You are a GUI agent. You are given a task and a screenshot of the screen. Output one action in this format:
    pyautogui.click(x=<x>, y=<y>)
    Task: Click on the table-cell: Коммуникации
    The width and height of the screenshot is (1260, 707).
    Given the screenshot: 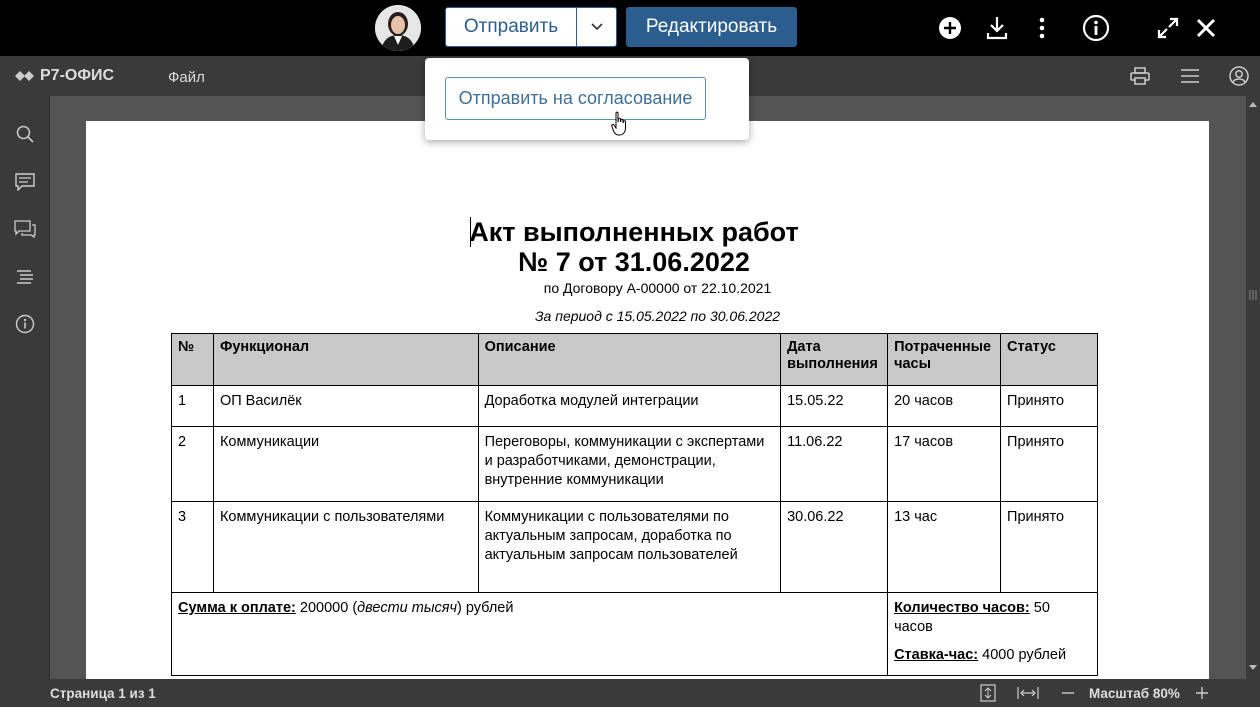 What is the action you would take?
    pyautogui.click(x=345, y=464)
    